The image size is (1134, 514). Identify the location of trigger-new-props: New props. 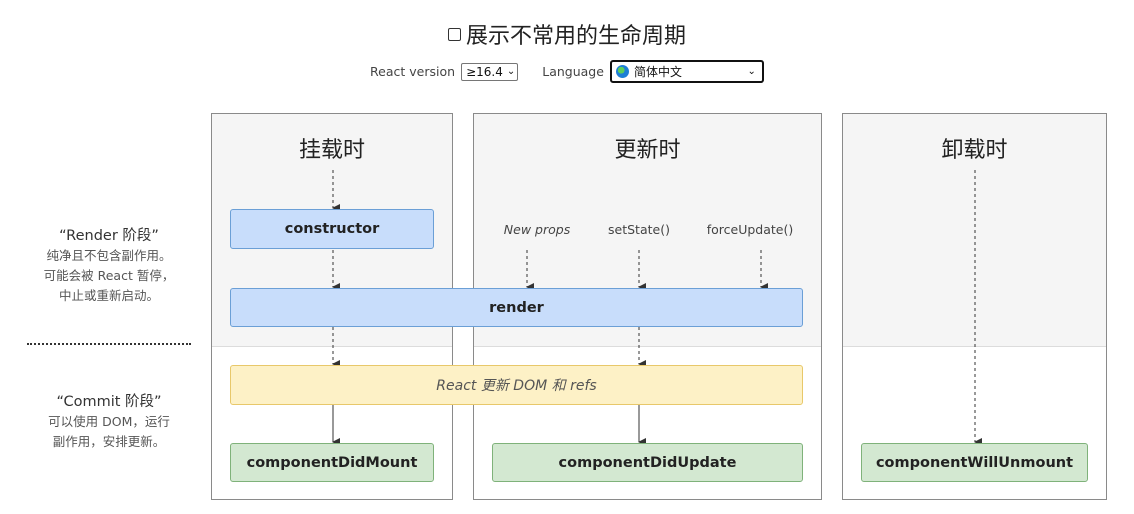
(537, 229).